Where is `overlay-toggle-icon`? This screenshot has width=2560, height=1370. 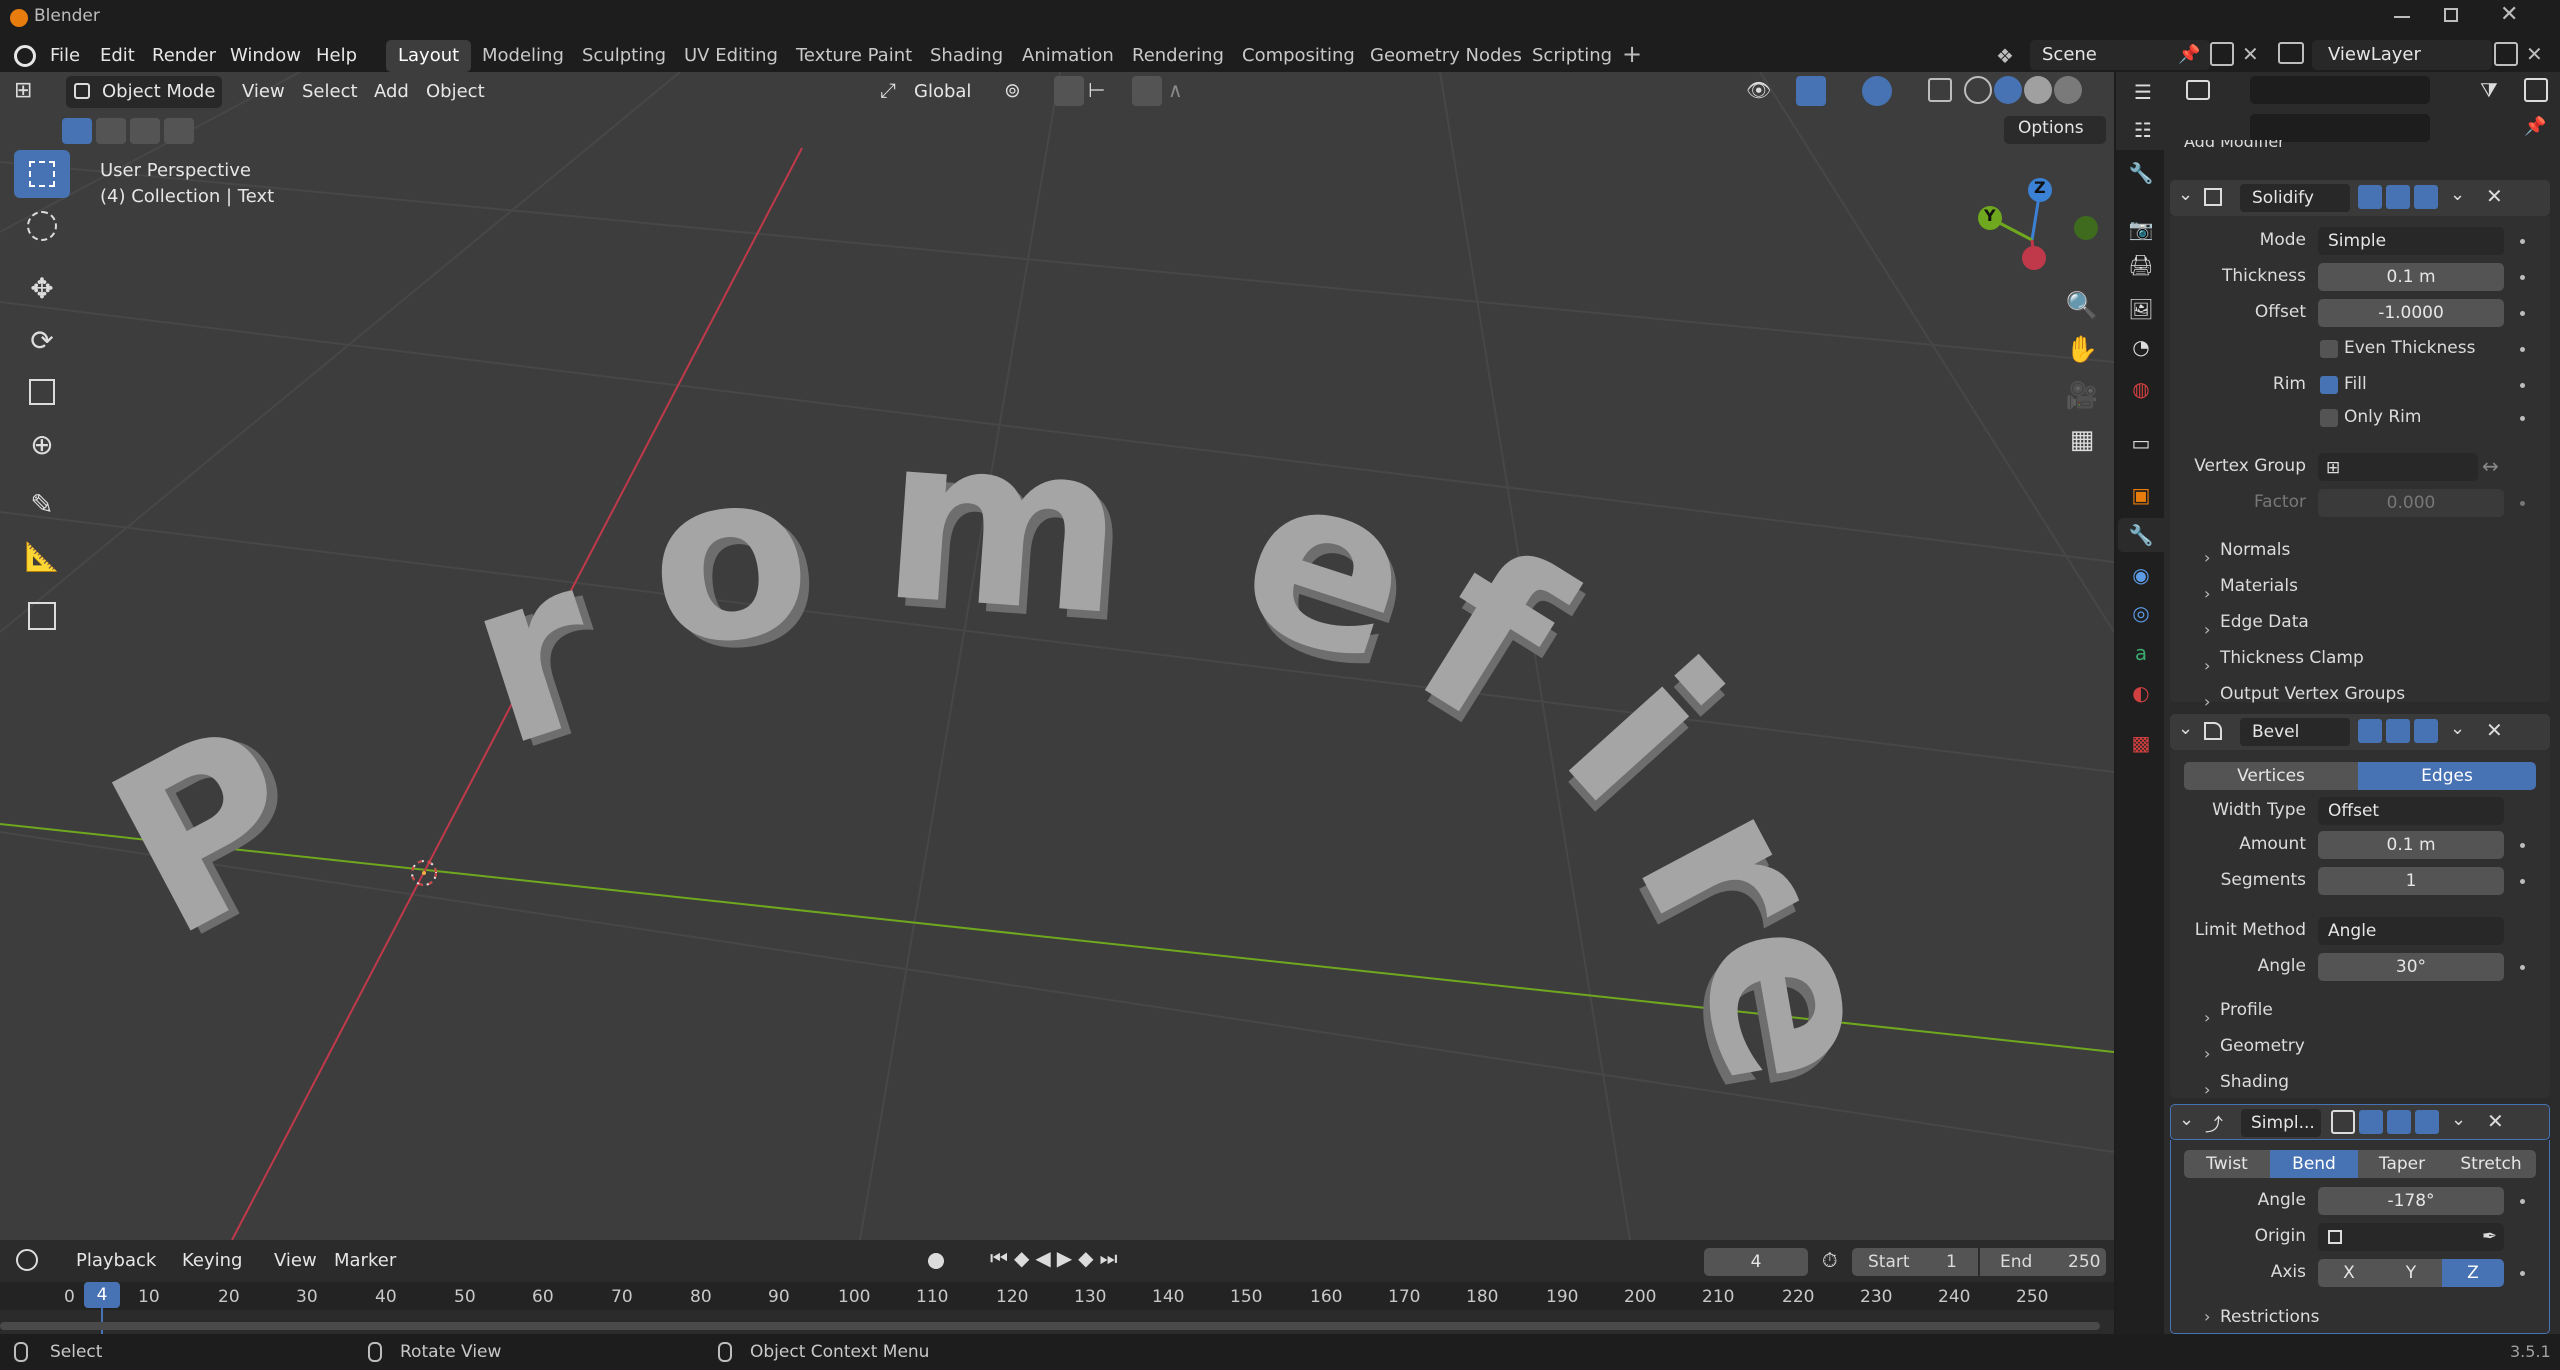 overlay-toggle-icon is located at coordinates (1877, 91).